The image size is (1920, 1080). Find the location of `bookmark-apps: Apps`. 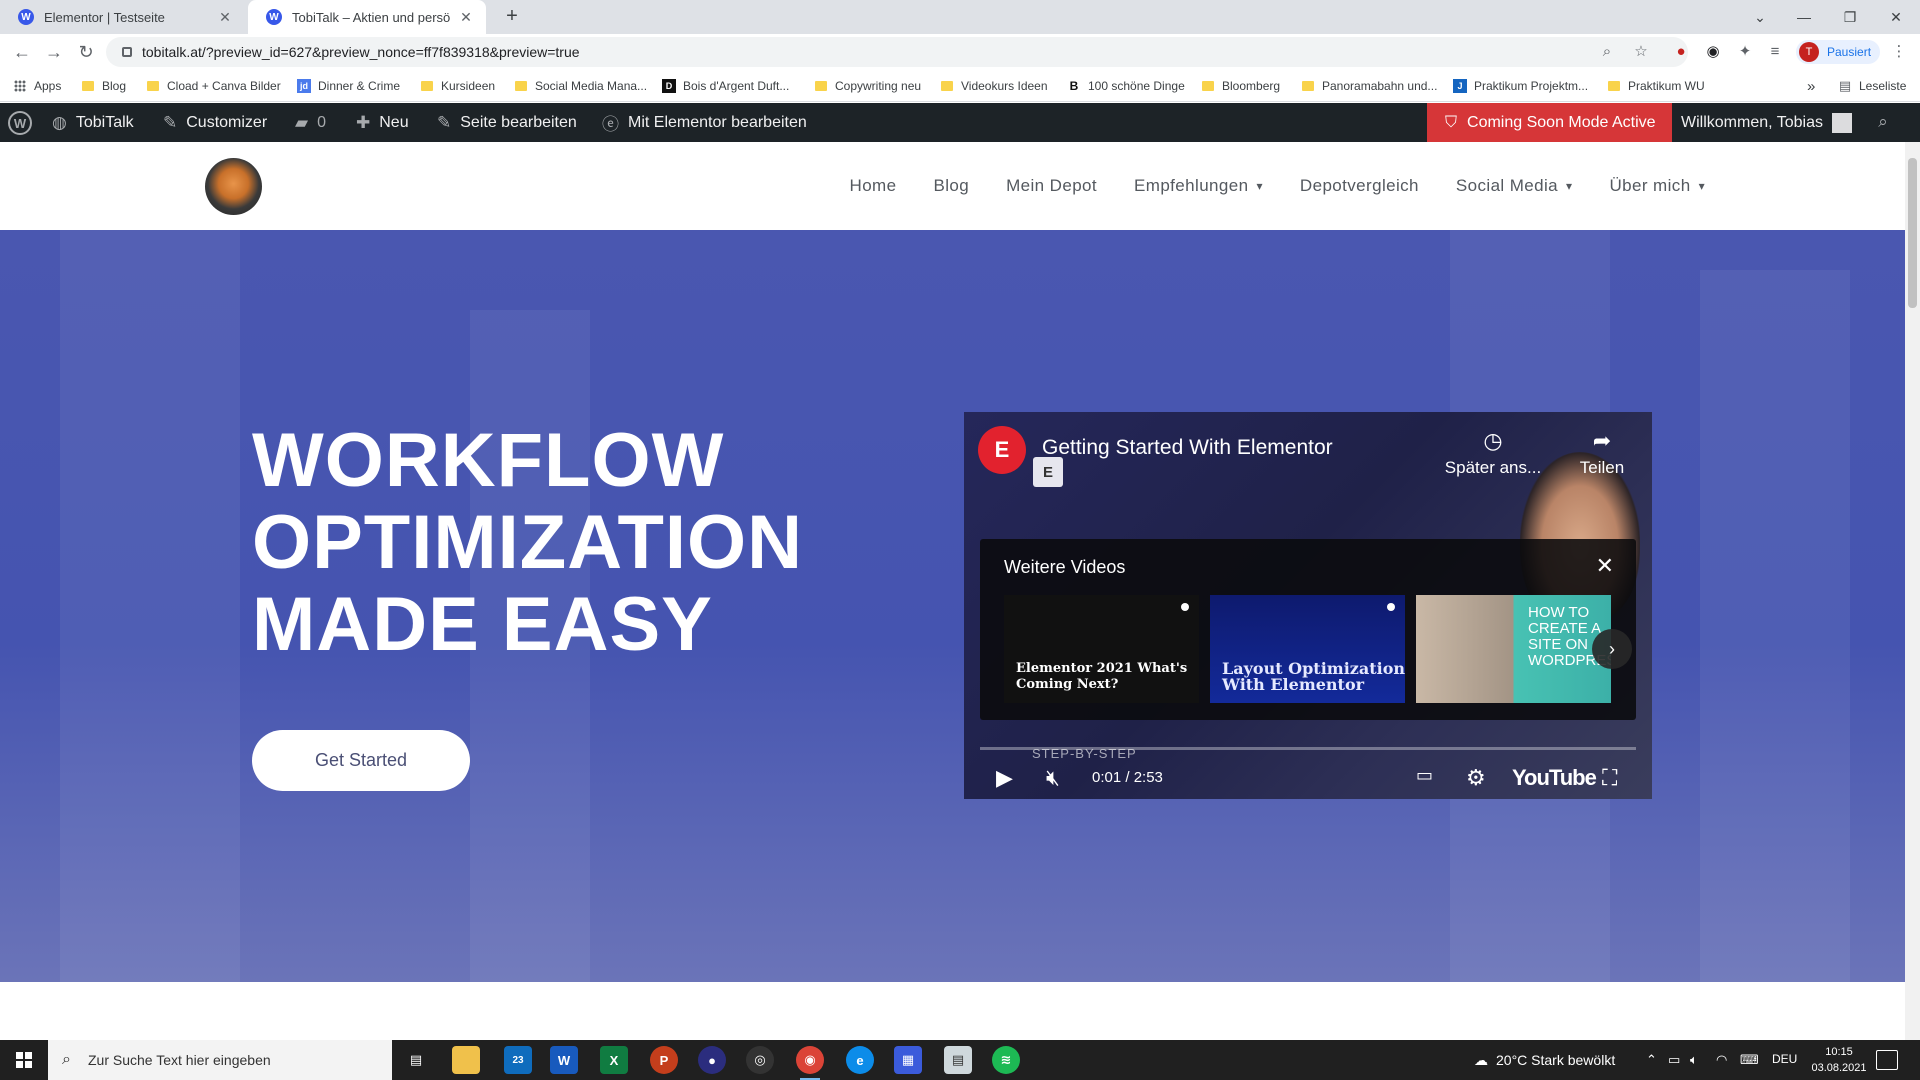

bookmark-apps: Apps is located at coordinates (37, 86).